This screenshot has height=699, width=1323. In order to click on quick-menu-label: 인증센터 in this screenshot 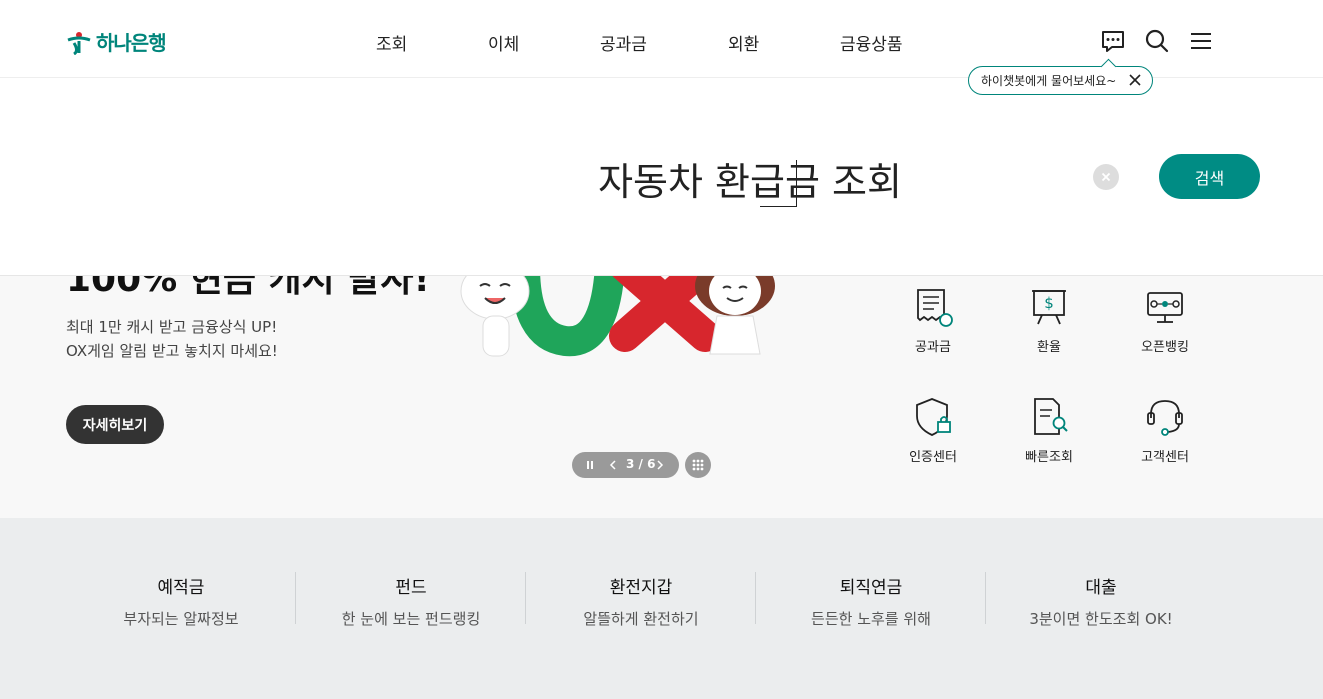, I will do `click(933, 457)`.